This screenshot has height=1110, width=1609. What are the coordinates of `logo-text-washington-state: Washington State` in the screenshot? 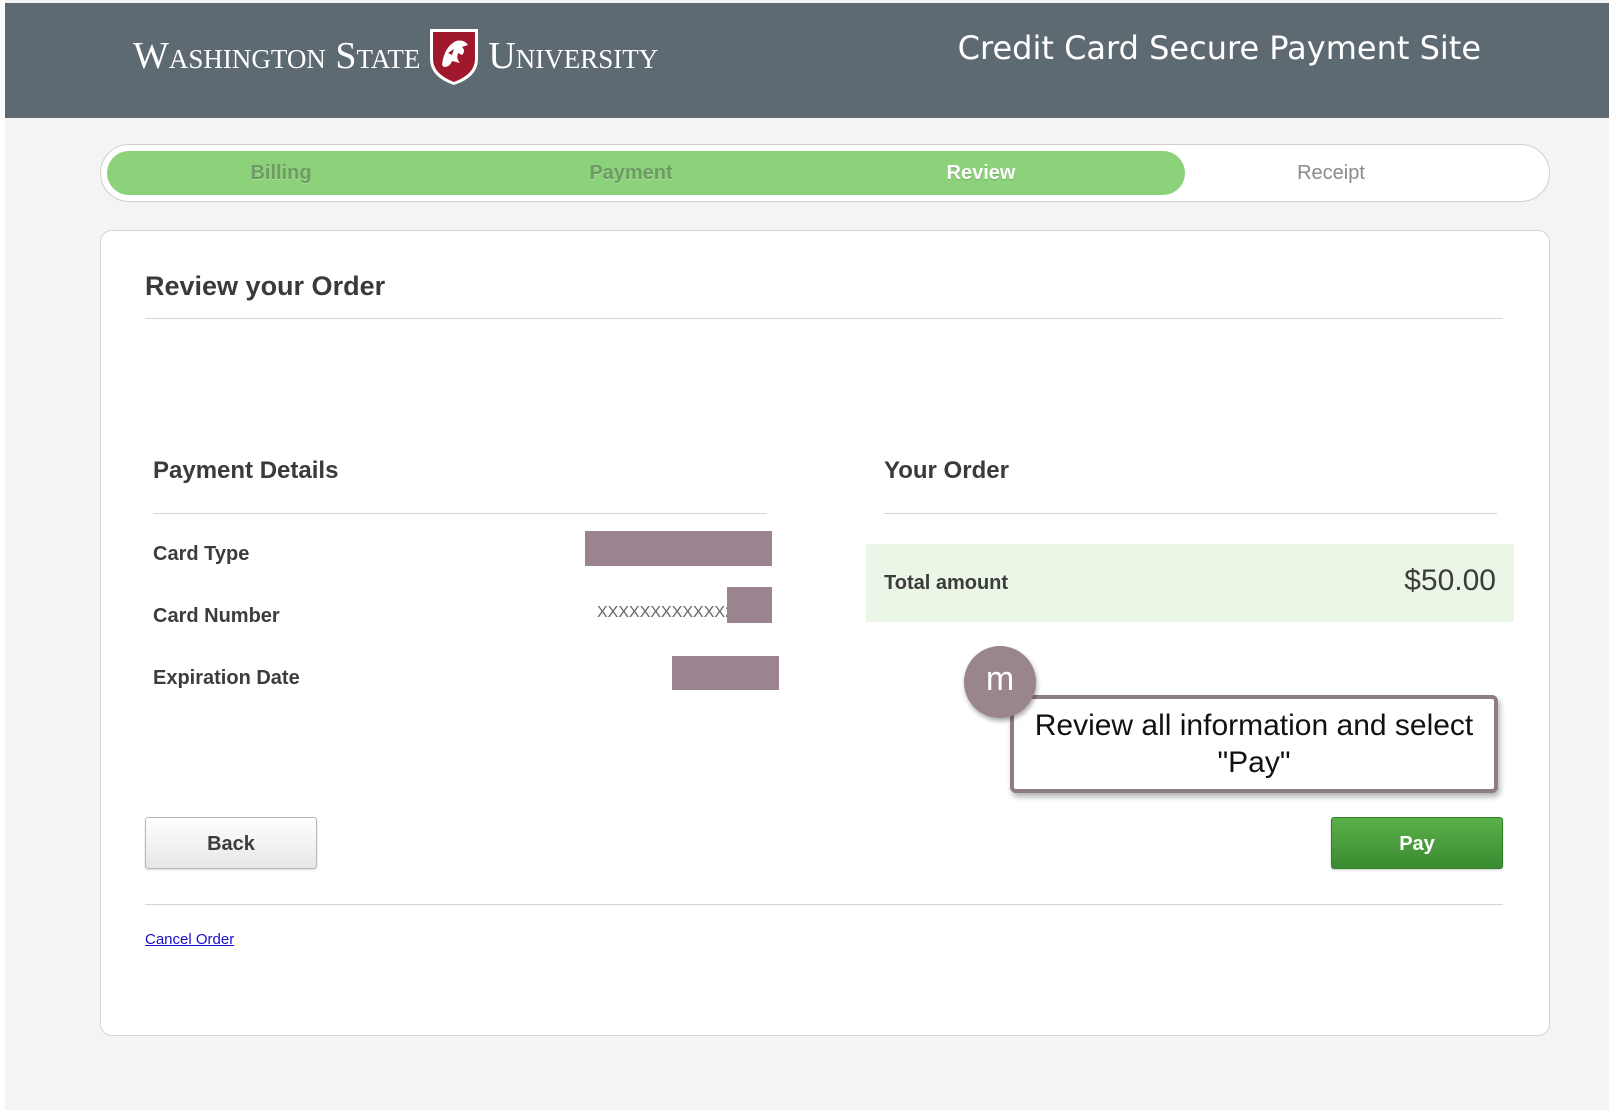 It's located at (277, 56).